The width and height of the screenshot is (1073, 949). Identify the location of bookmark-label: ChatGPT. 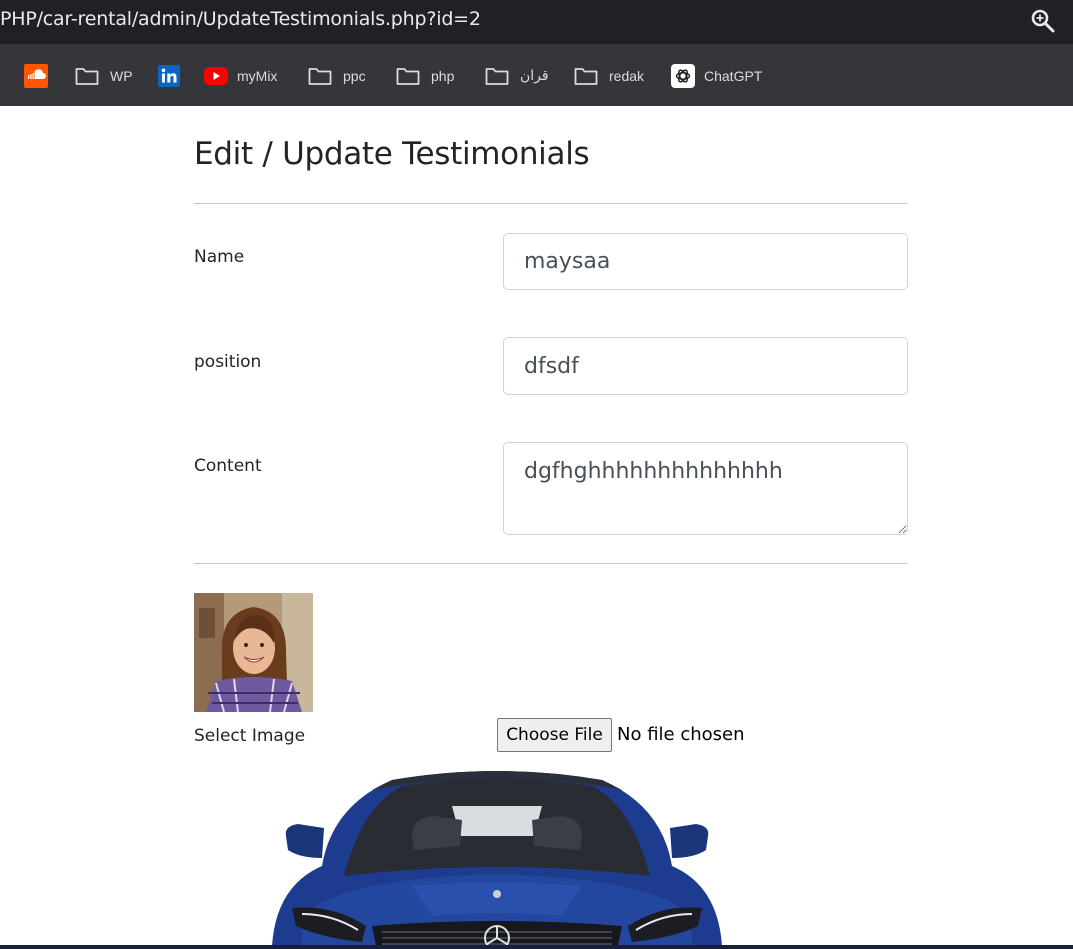
(733, 76).